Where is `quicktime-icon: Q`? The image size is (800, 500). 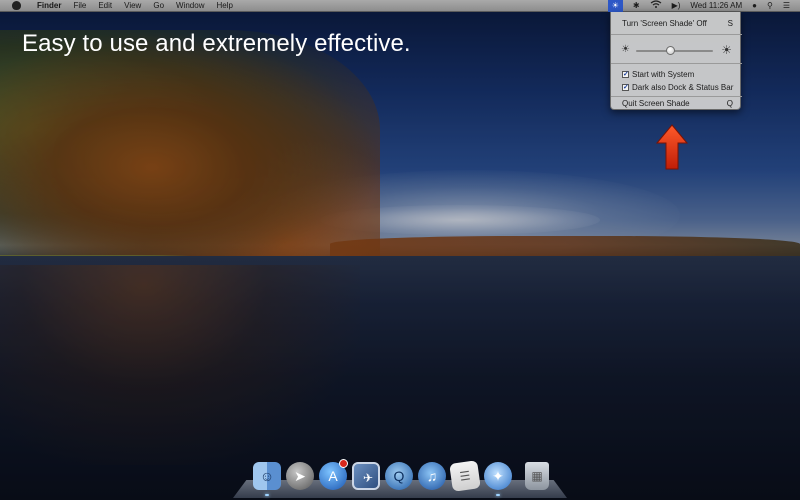 quicktime-icon: Q is located at coordinates (399, 476).